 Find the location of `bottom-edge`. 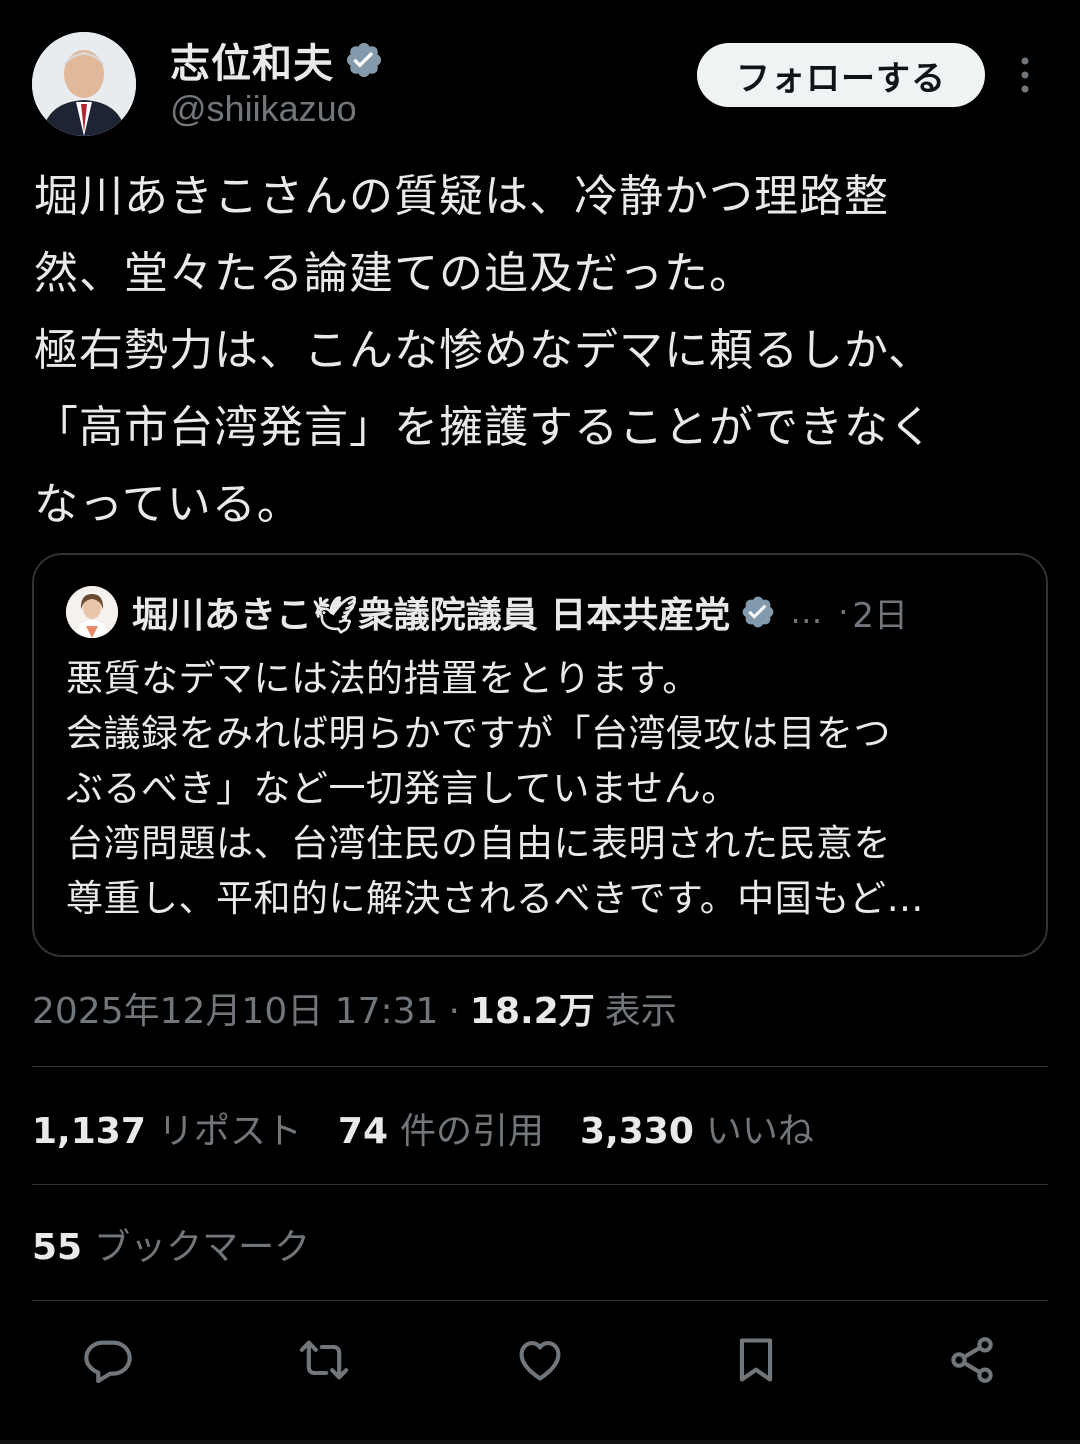

bottom-edge is located at coordinates (540, 1442).